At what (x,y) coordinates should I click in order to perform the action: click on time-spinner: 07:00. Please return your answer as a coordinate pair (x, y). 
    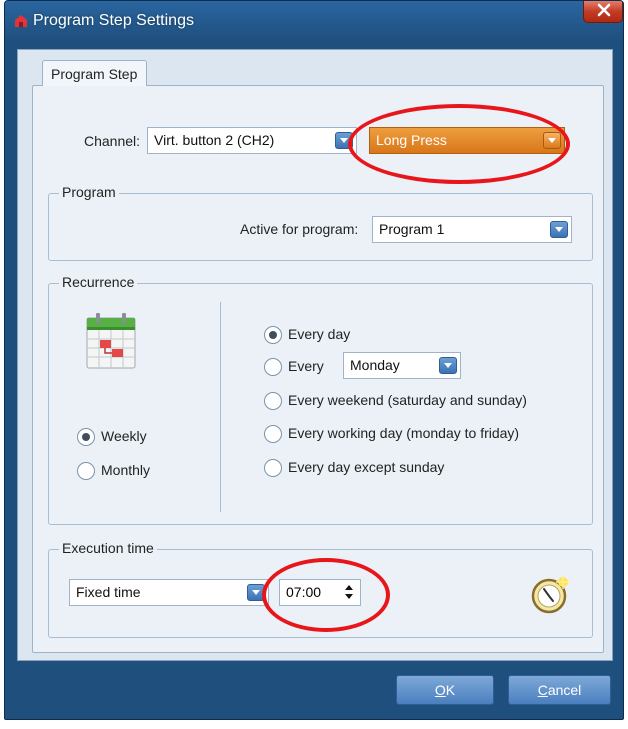
    Looking at the image, I should click on (320, 592).